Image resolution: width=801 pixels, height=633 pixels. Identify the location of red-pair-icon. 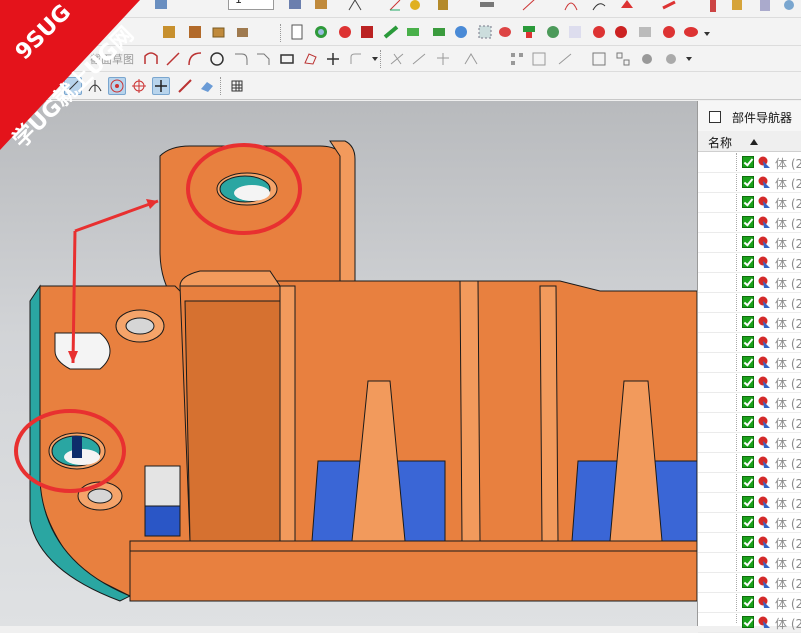
(669, 32).